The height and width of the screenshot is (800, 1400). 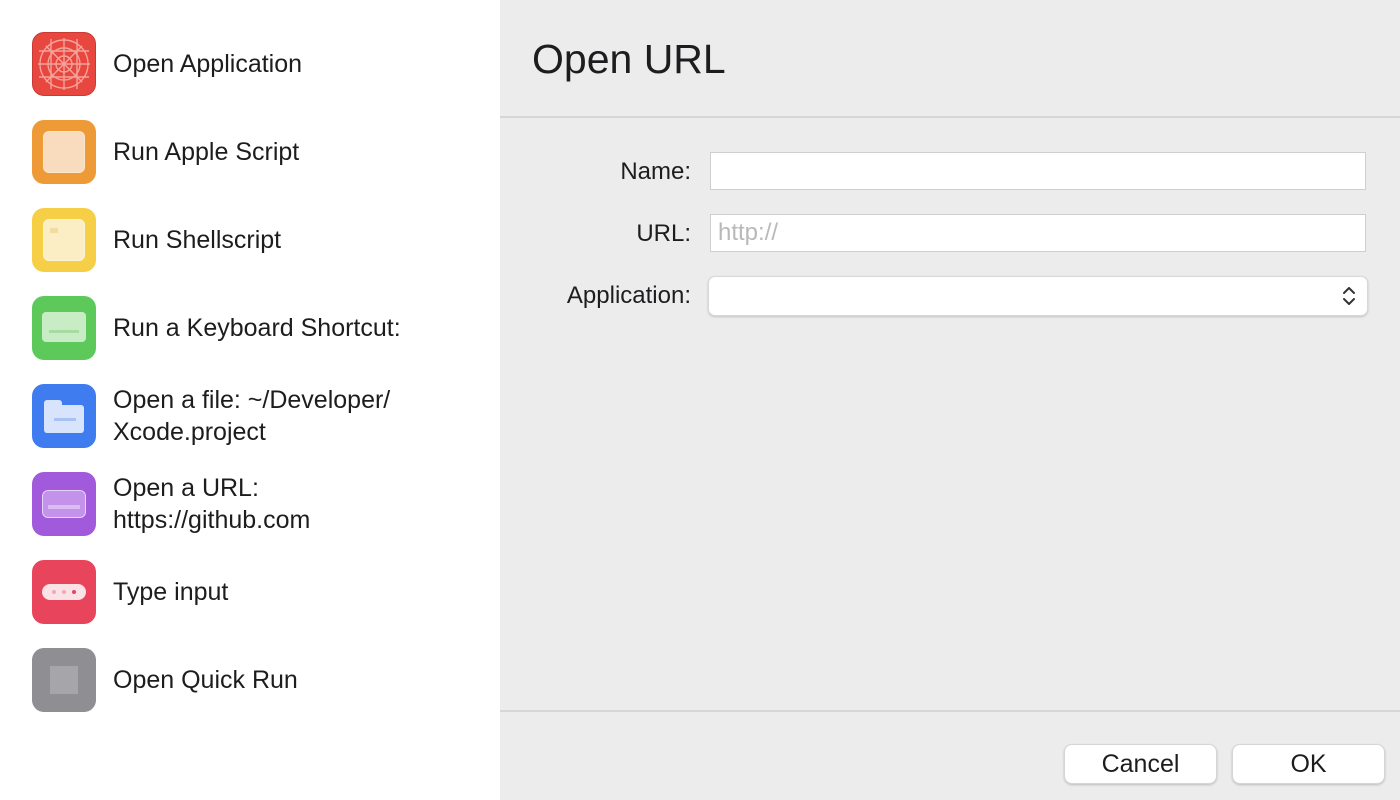 I want to click on action-open-application: Open Application, so click(x=252, y=64).